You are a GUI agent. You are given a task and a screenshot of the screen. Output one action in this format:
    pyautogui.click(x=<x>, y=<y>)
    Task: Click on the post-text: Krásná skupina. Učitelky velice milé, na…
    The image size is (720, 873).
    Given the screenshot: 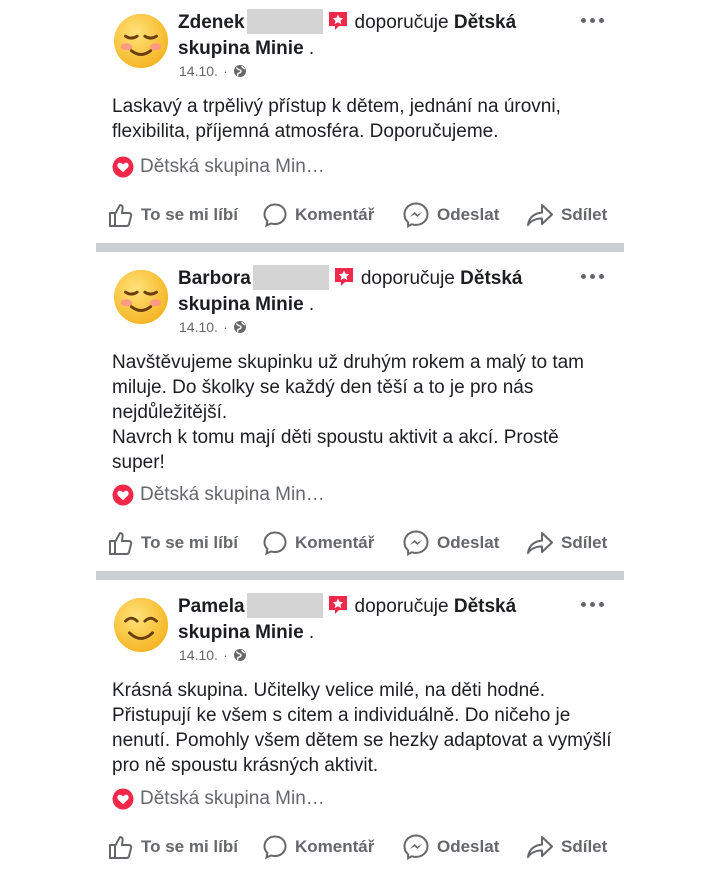 What is the action you would take?
    pyautogui.click(x=362, y=728)
    